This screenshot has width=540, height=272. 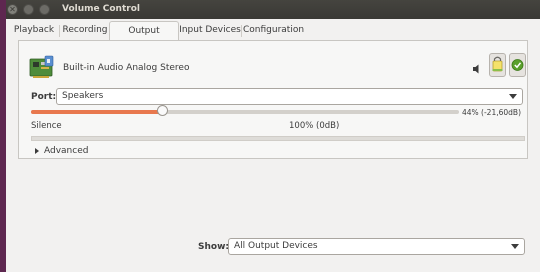 I want to click on advanced-expander: Advanced, so click(x=66, y=151).